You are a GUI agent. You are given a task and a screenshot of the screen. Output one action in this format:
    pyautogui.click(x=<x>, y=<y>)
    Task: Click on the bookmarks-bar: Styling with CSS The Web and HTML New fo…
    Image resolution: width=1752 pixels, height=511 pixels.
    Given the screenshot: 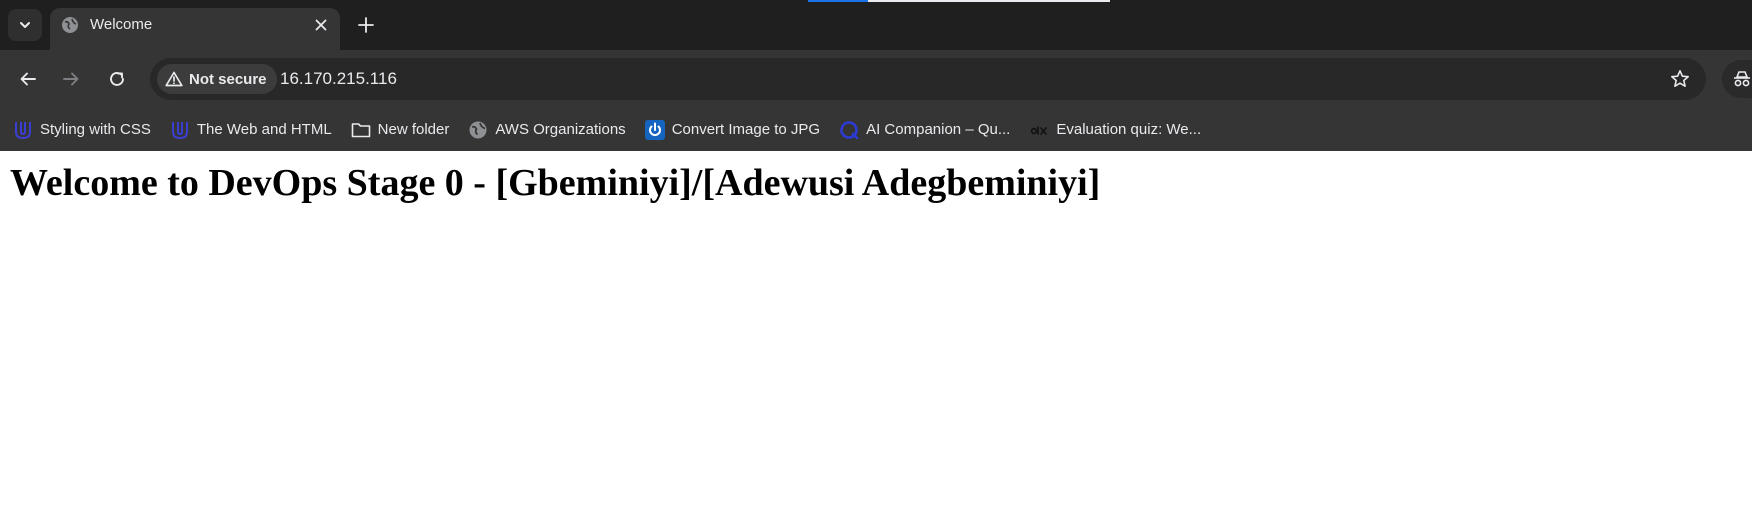 What is the action you would take?
    pyautogui.click(x=876, y=129)
    